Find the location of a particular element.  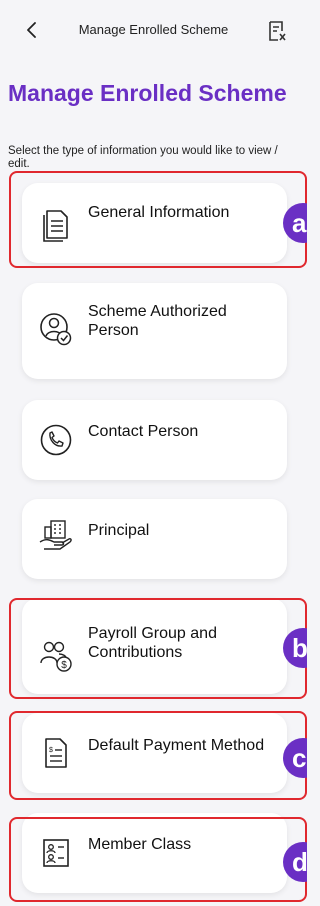

highlight-box-c is located at coordinates (158, 755).